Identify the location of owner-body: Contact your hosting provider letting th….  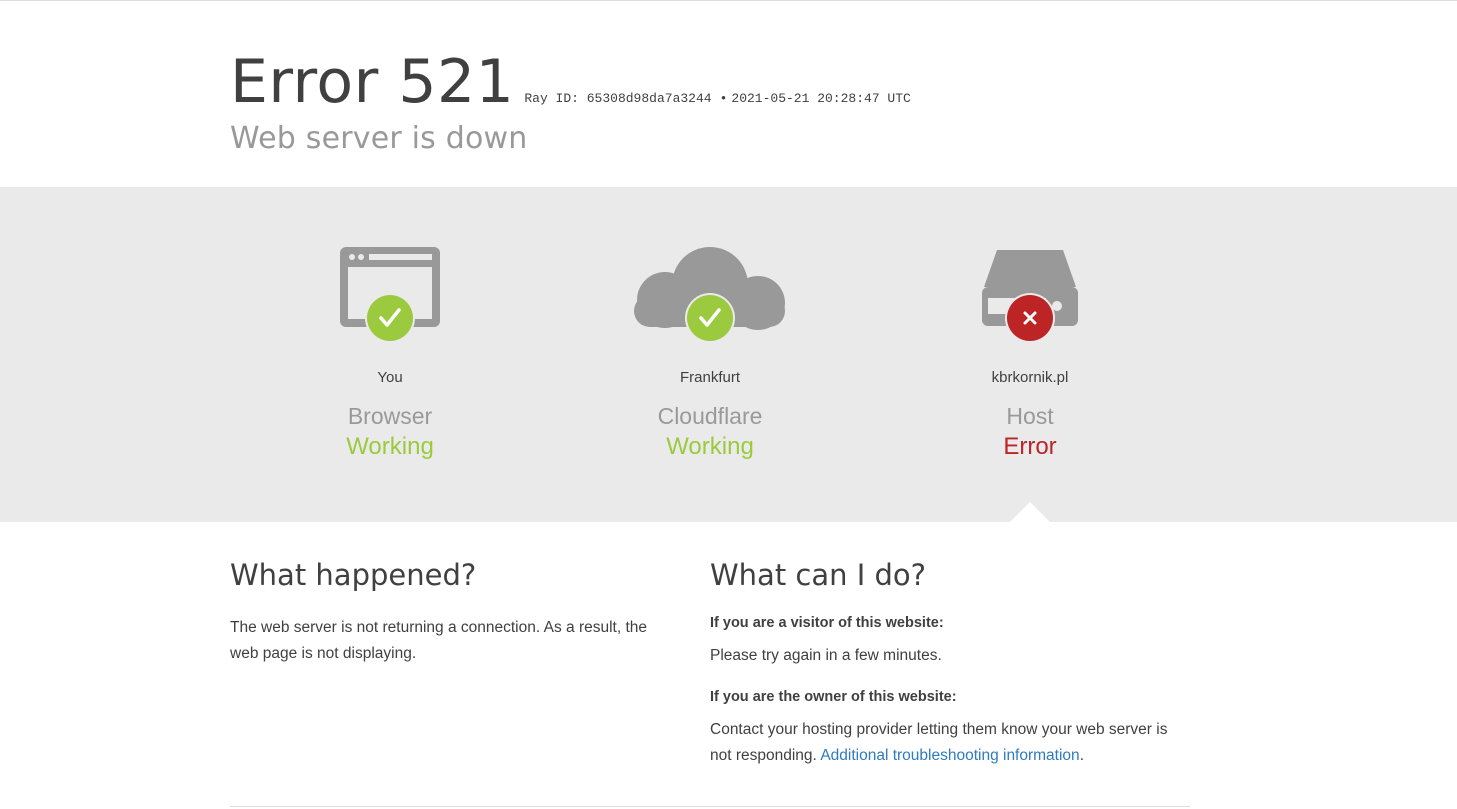
(950, 743).